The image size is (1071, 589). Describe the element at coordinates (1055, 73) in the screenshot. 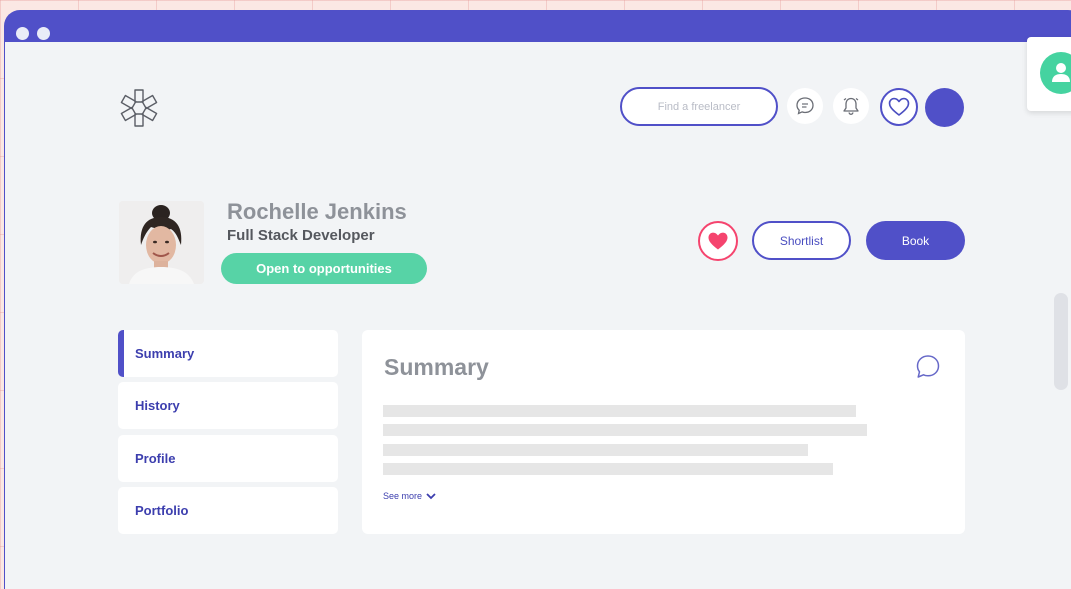

I see `user-widget-icon` at that location.